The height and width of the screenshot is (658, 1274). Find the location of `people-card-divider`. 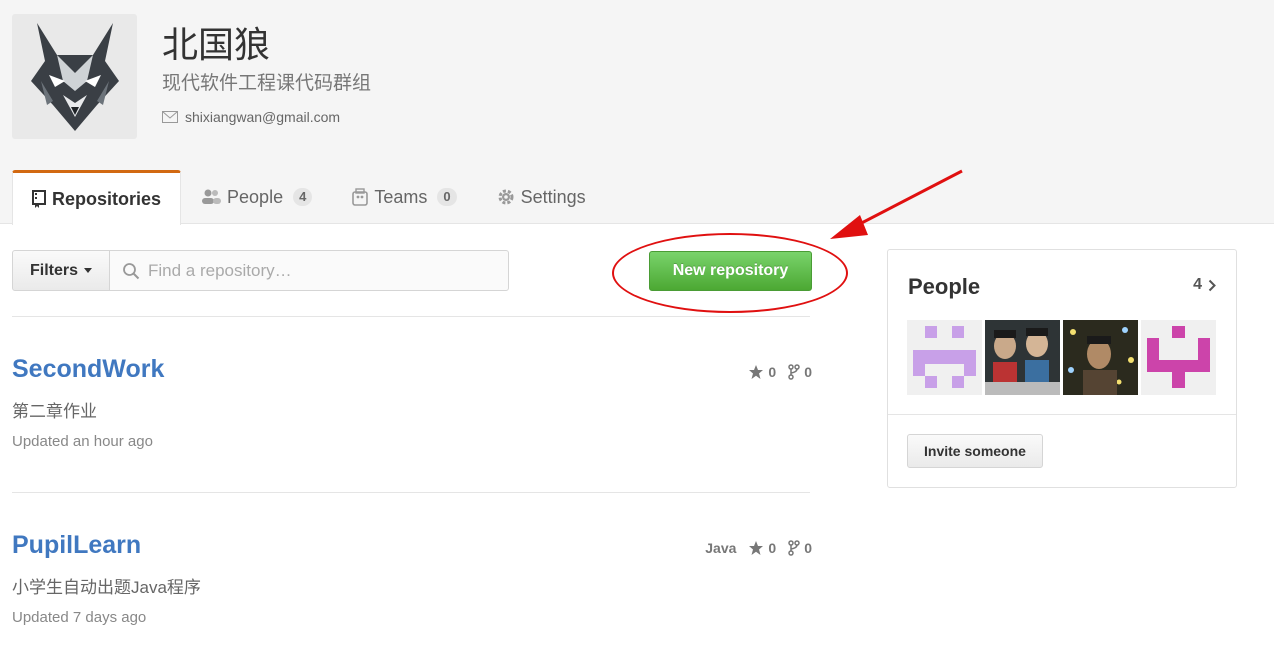

people-card-divider is located at coordinates (1062, 414).